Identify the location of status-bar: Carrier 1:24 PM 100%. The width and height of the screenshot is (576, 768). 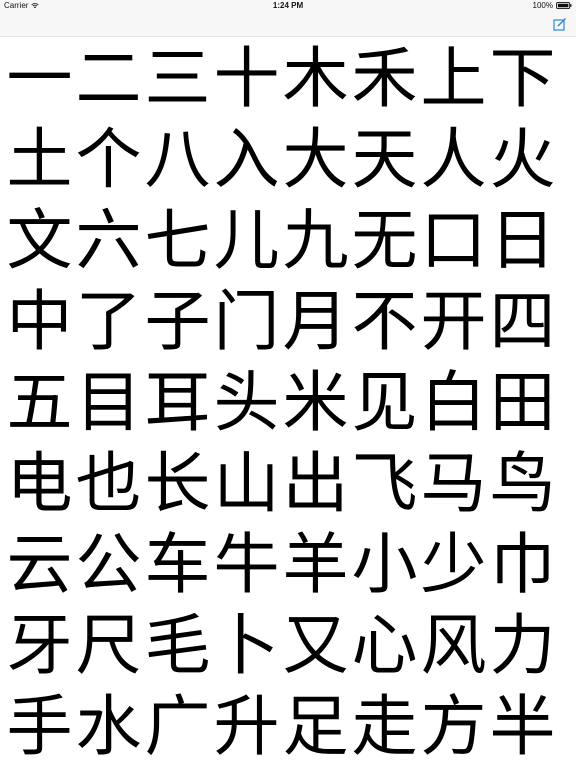
(288, 6).